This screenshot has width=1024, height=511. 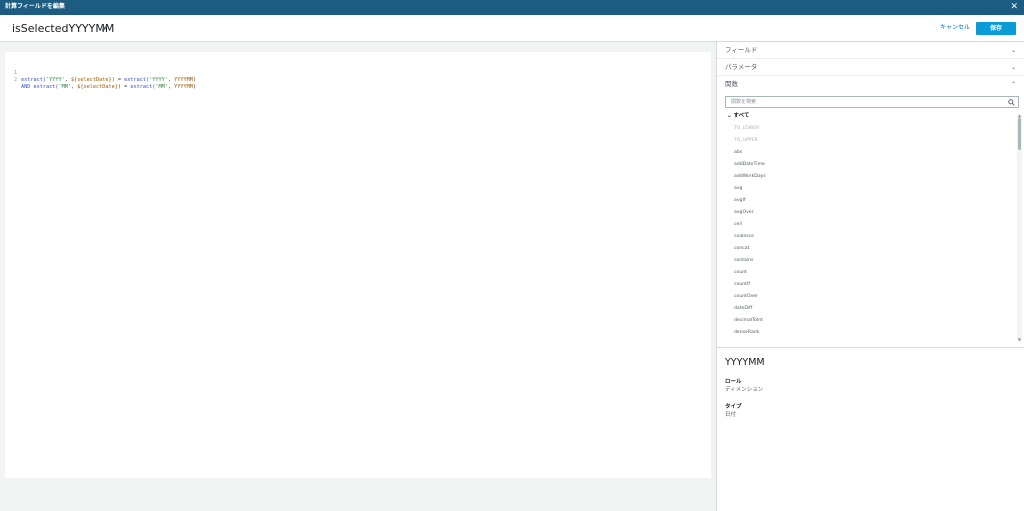 I want to click on selected-field-name: YYYYMM, so click(x=745, y=362).